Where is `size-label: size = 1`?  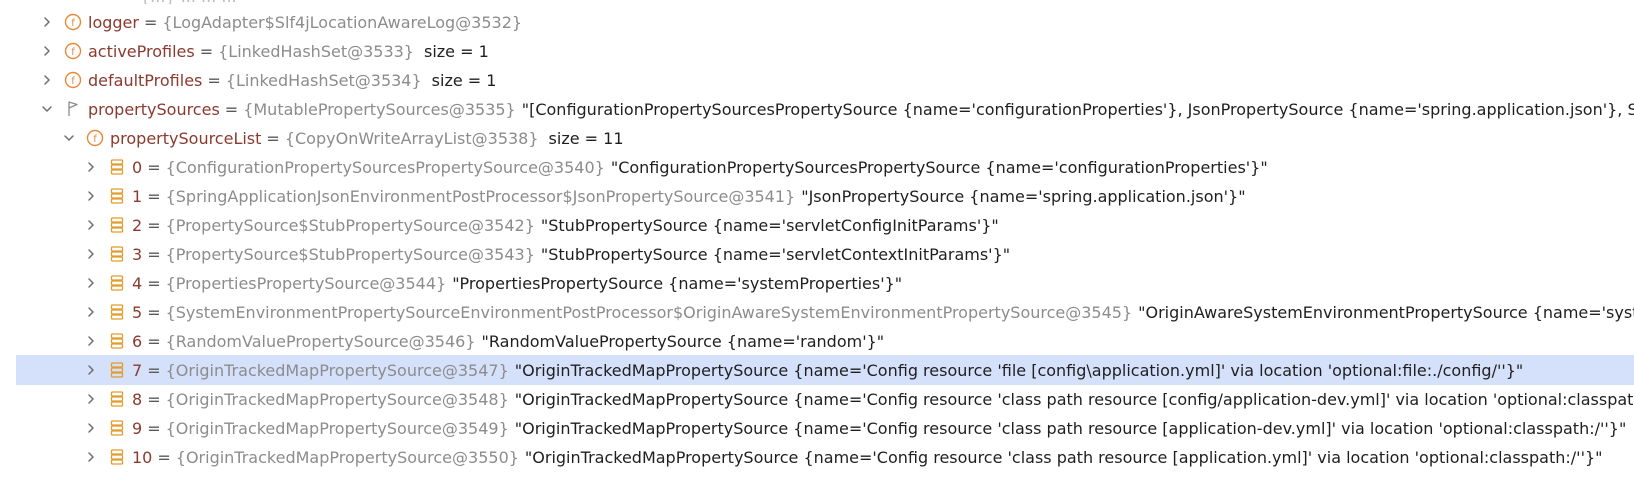 size-label: size = 1 is located at coordinates (464, 80).